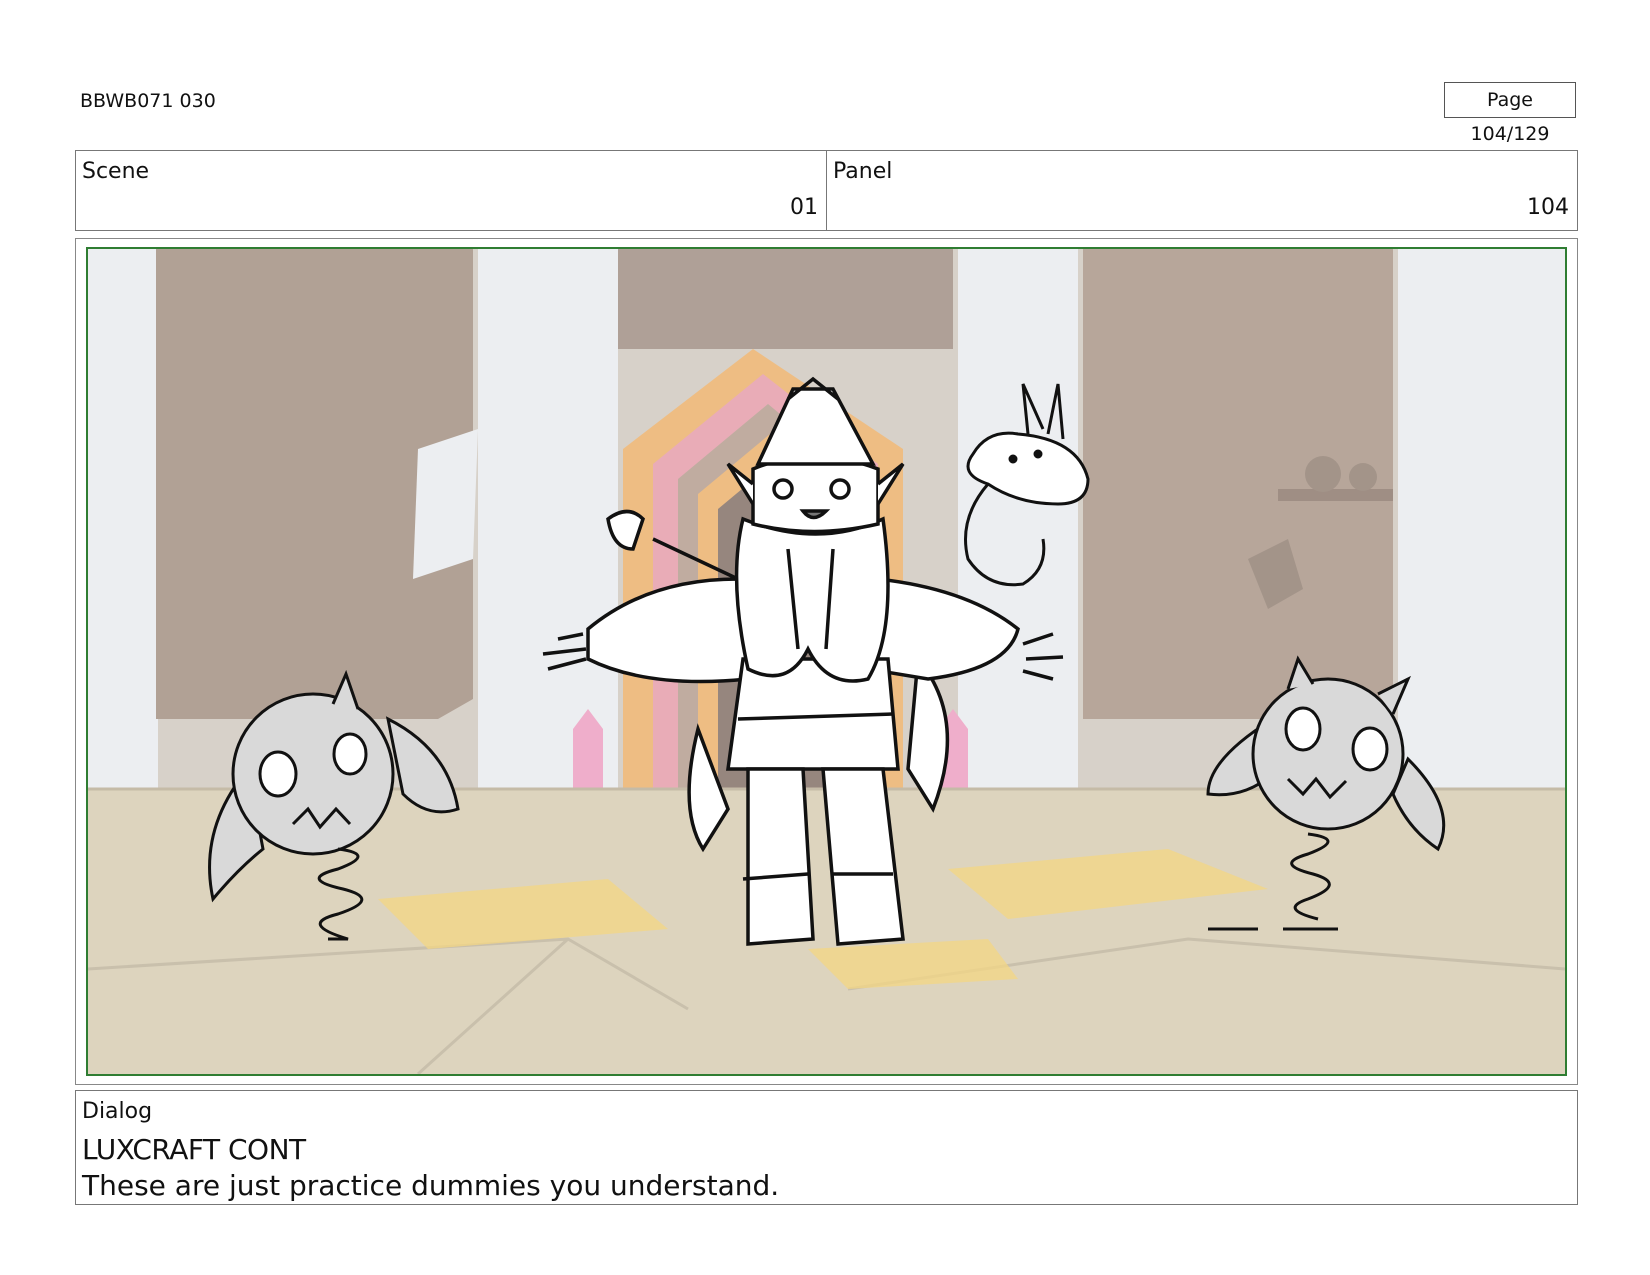 The image size is (1650, 1275). Describe the element at coordinates (804, 207) in the screenshot. I see `scene-number: 01` at that location.